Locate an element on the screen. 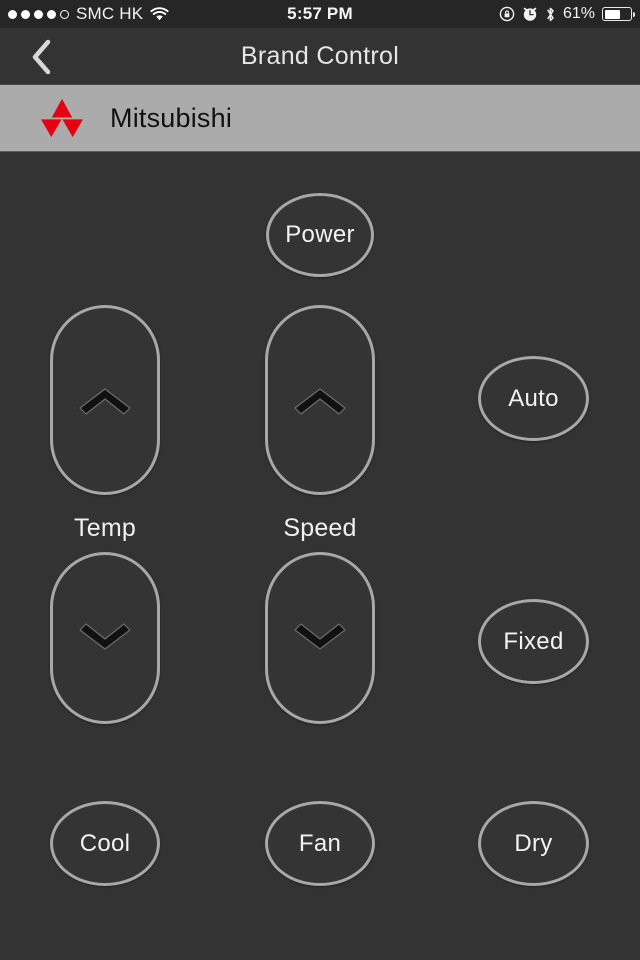 The height and width of the screenshot is (960, 640). cool-button: Cool is located at coordinates (105, 843).